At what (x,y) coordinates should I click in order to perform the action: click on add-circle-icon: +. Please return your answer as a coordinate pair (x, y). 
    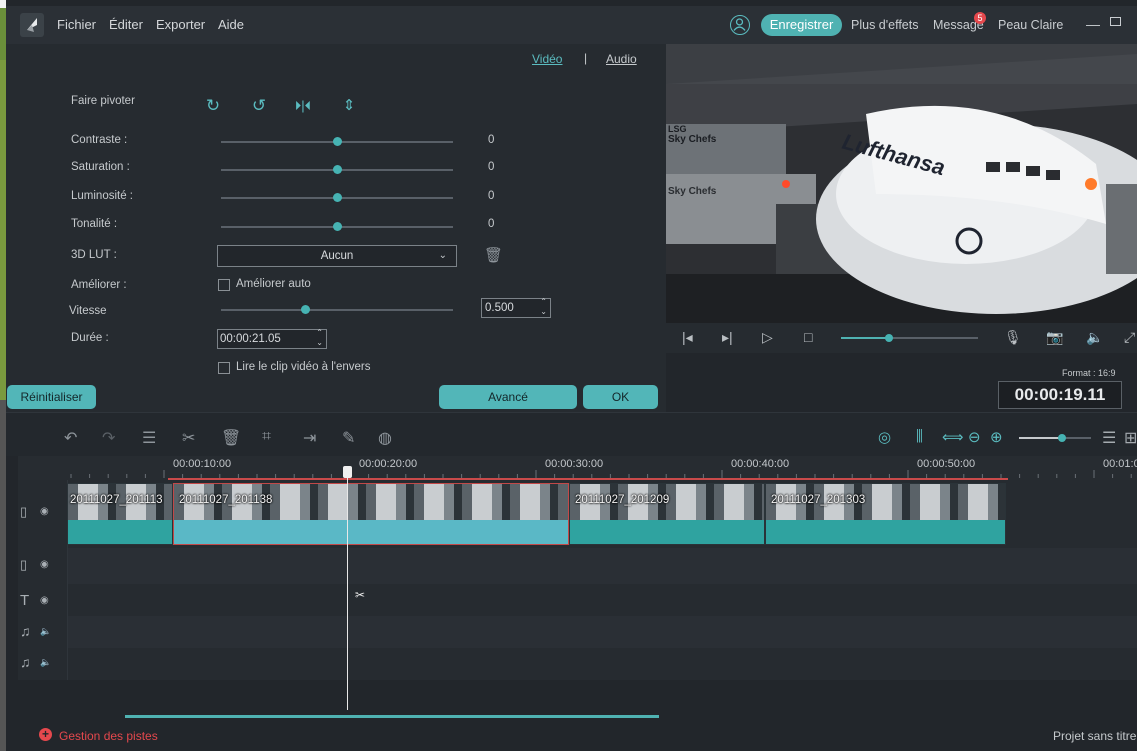
    Looking at the image, I should click on (45, 734).